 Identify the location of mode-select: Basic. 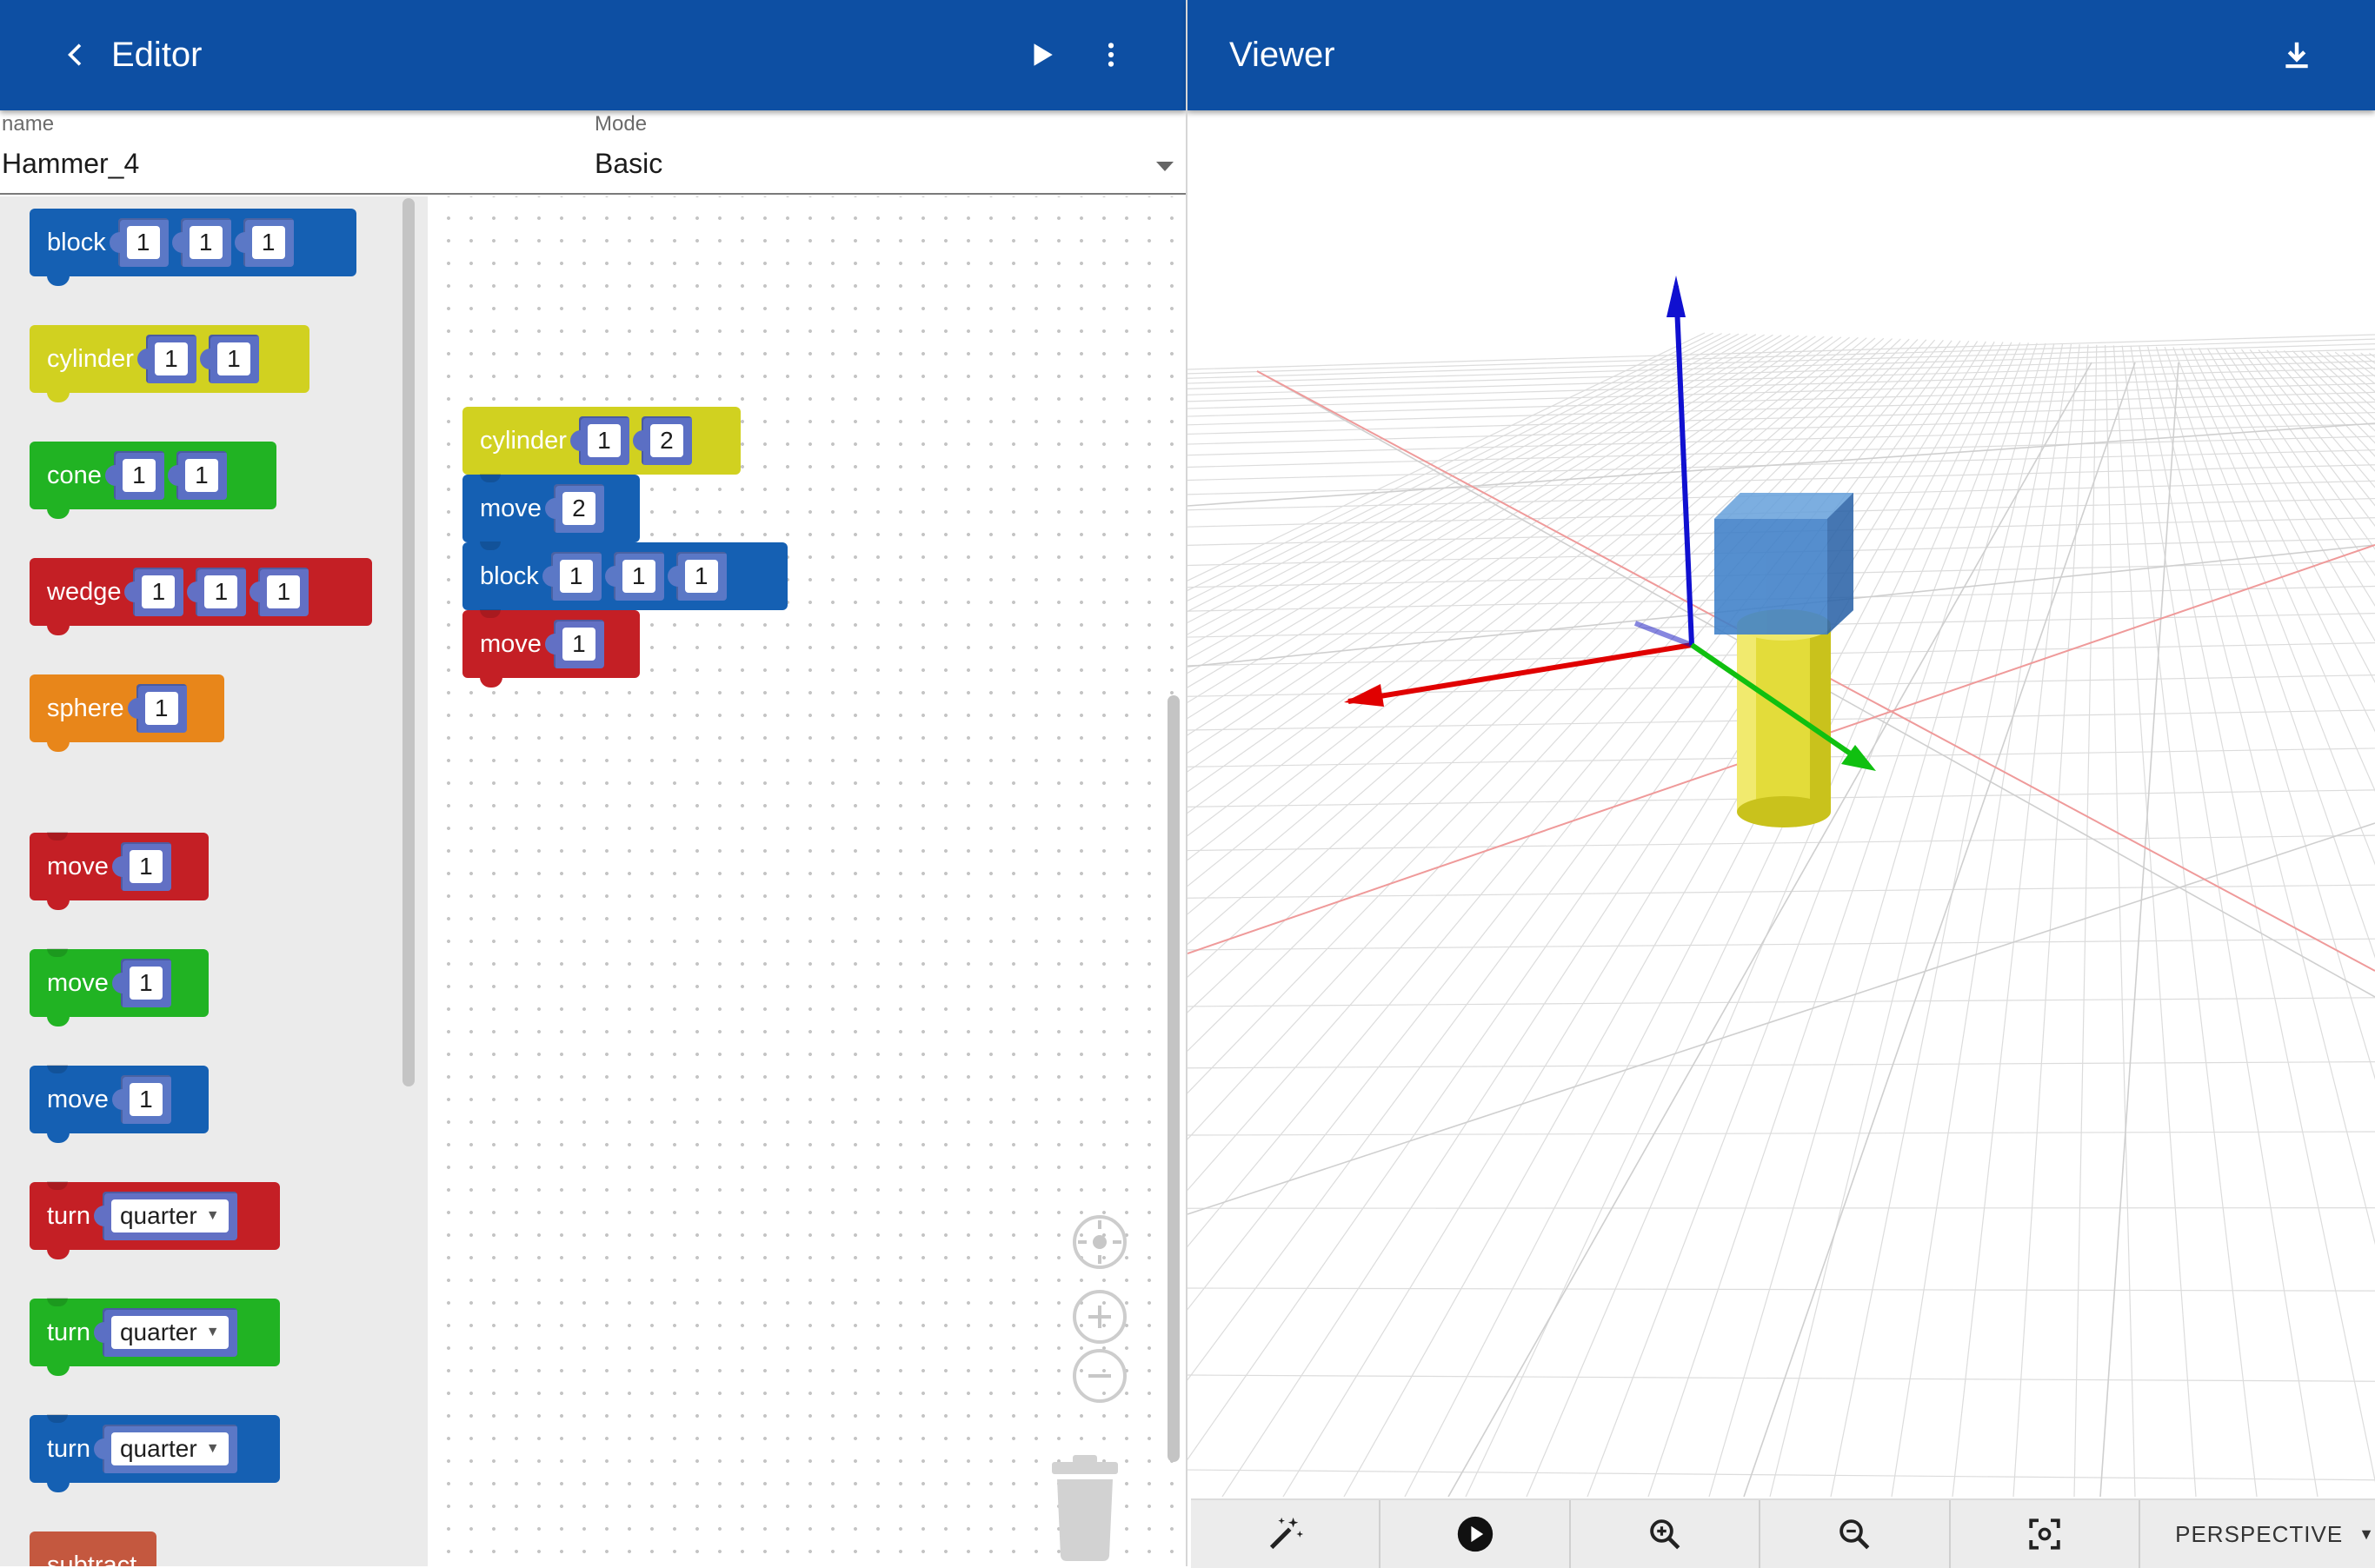
(628, 164).